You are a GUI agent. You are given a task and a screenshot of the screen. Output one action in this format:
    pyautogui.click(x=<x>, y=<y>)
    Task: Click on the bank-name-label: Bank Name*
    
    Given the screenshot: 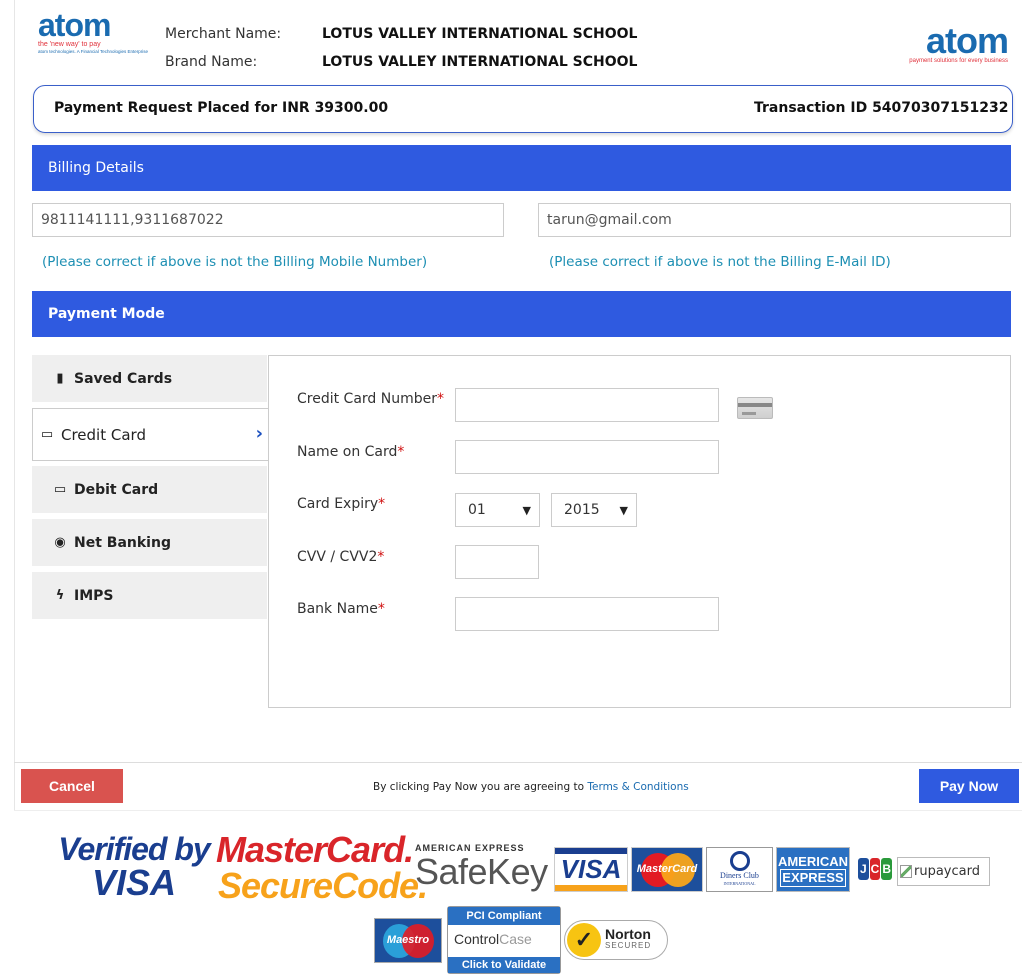 What is the action you would take?
    pyautogui.click(x=341, y=609)
    